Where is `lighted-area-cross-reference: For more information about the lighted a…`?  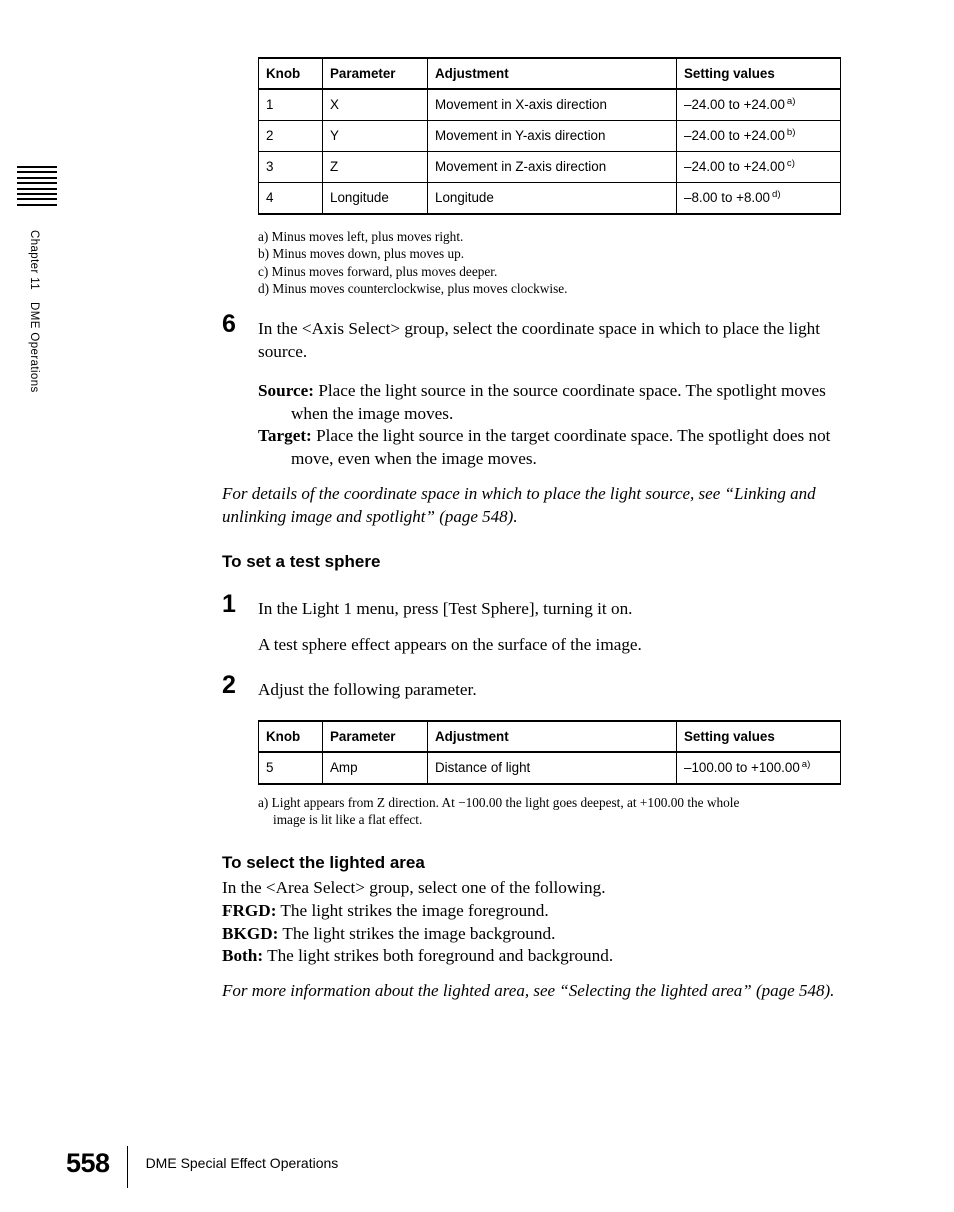
lighted-area-cross-reference: For more information about the lighted a… is located at coordinates (528, 990).